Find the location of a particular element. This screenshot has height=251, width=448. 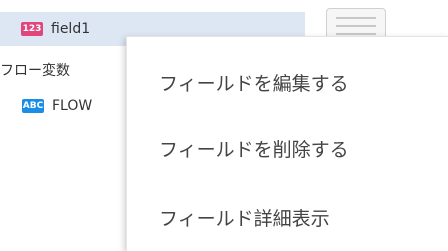

flow-variable-label: FLOW is located at coordinates (72, 106).